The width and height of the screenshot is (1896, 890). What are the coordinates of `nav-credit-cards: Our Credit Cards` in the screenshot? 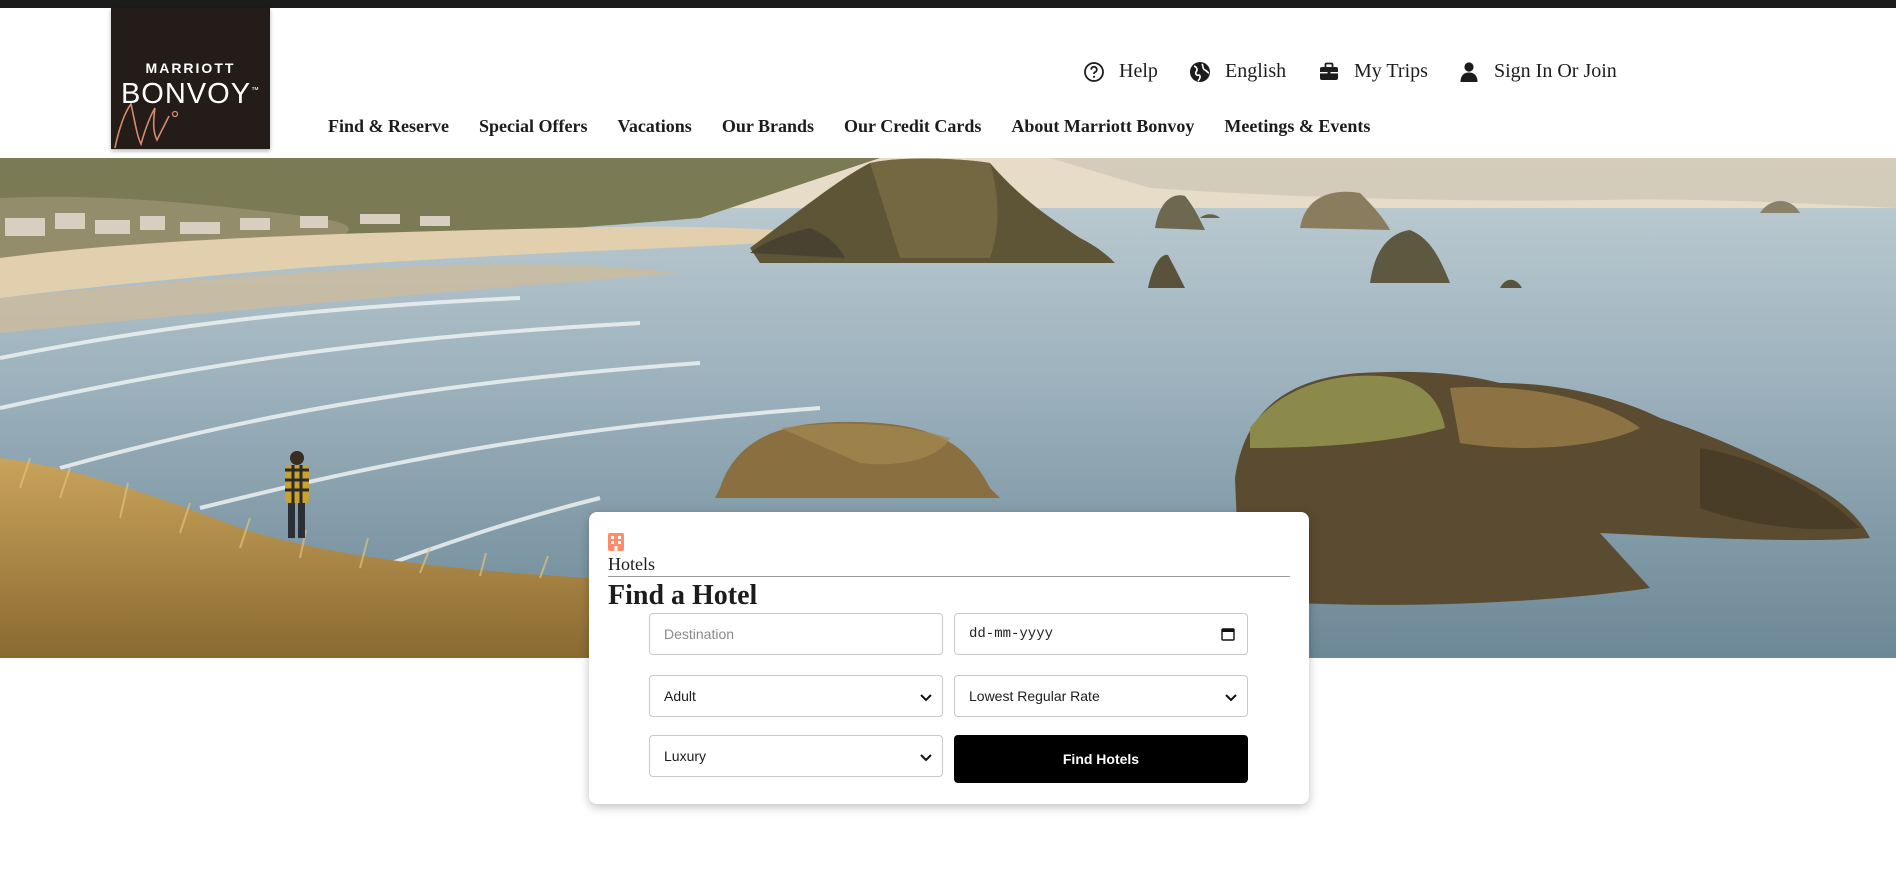 It's located at (912, 126).